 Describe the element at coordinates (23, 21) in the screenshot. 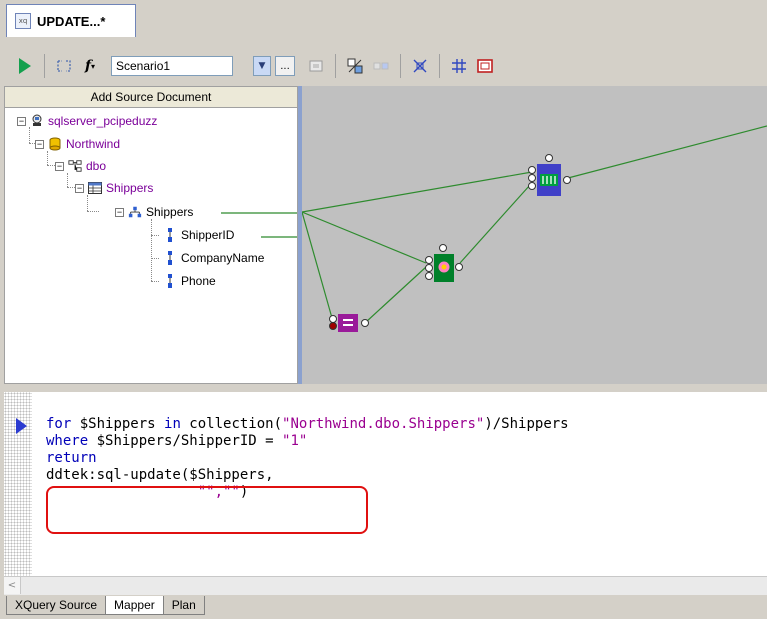

I see `xquery-file-icon: xq` at that location.